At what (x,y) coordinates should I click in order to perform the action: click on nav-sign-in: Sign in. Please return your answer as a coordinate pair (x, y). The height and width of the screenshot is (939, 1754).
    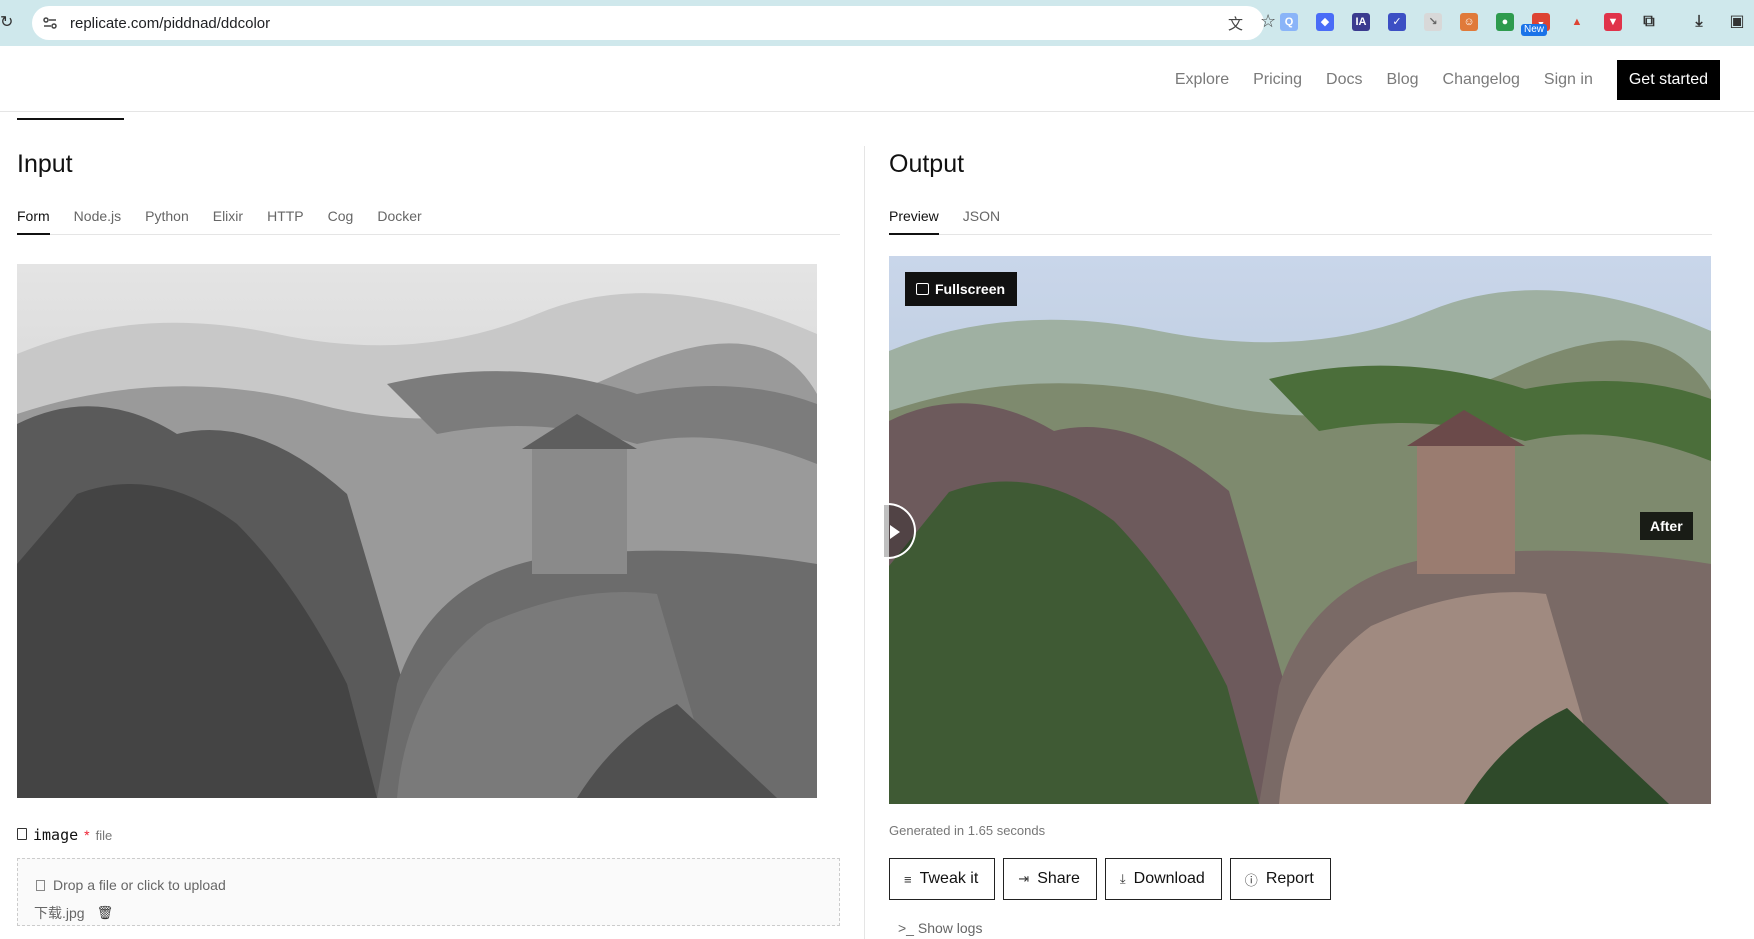
    Looking at the image, I should click on (1568, 80).